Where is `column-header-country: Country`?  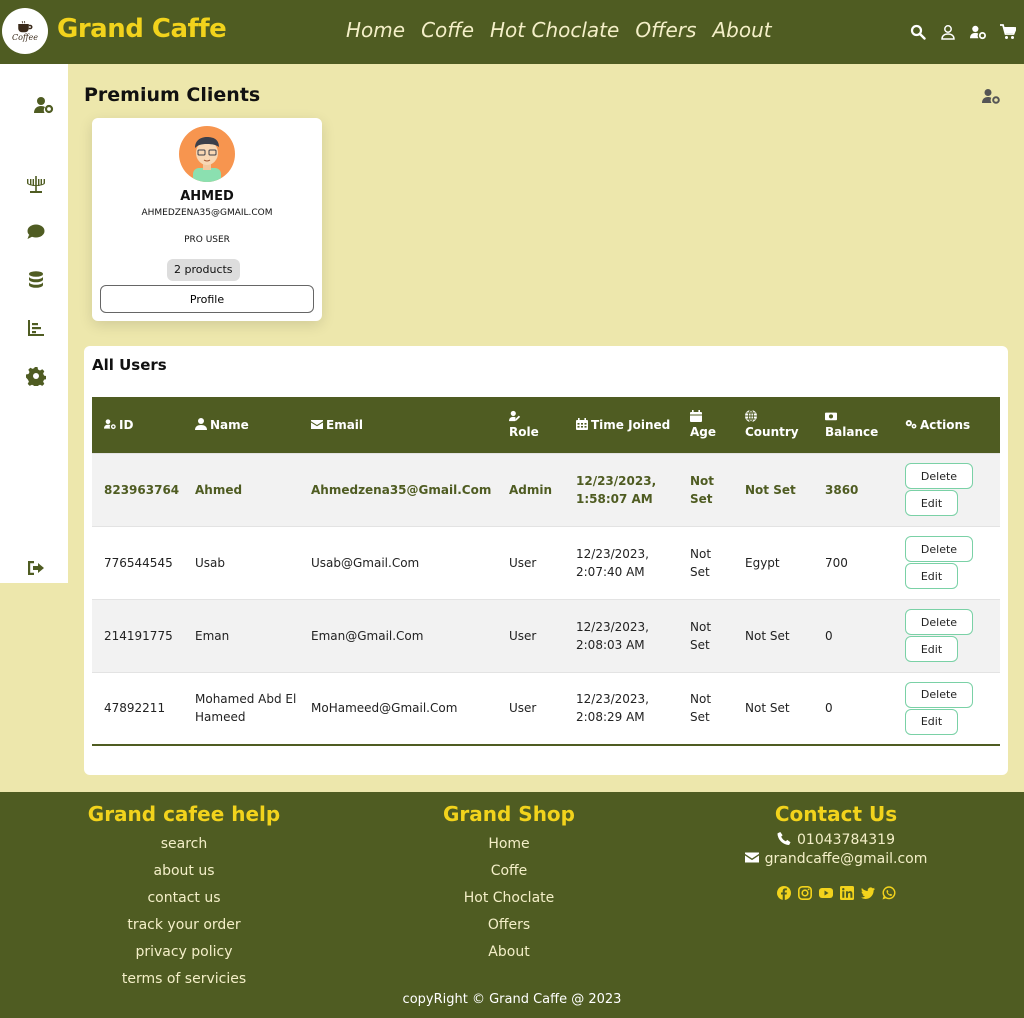
column-header-country: Country is located at coordinates (773, 425).